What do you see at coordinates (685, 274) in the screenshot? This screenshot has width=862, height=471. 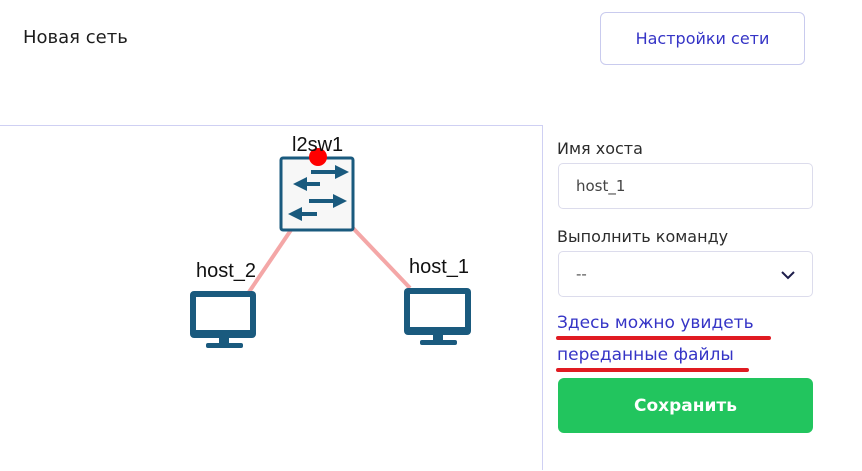 I see `command-select: --` at bounding box center [685, 274].